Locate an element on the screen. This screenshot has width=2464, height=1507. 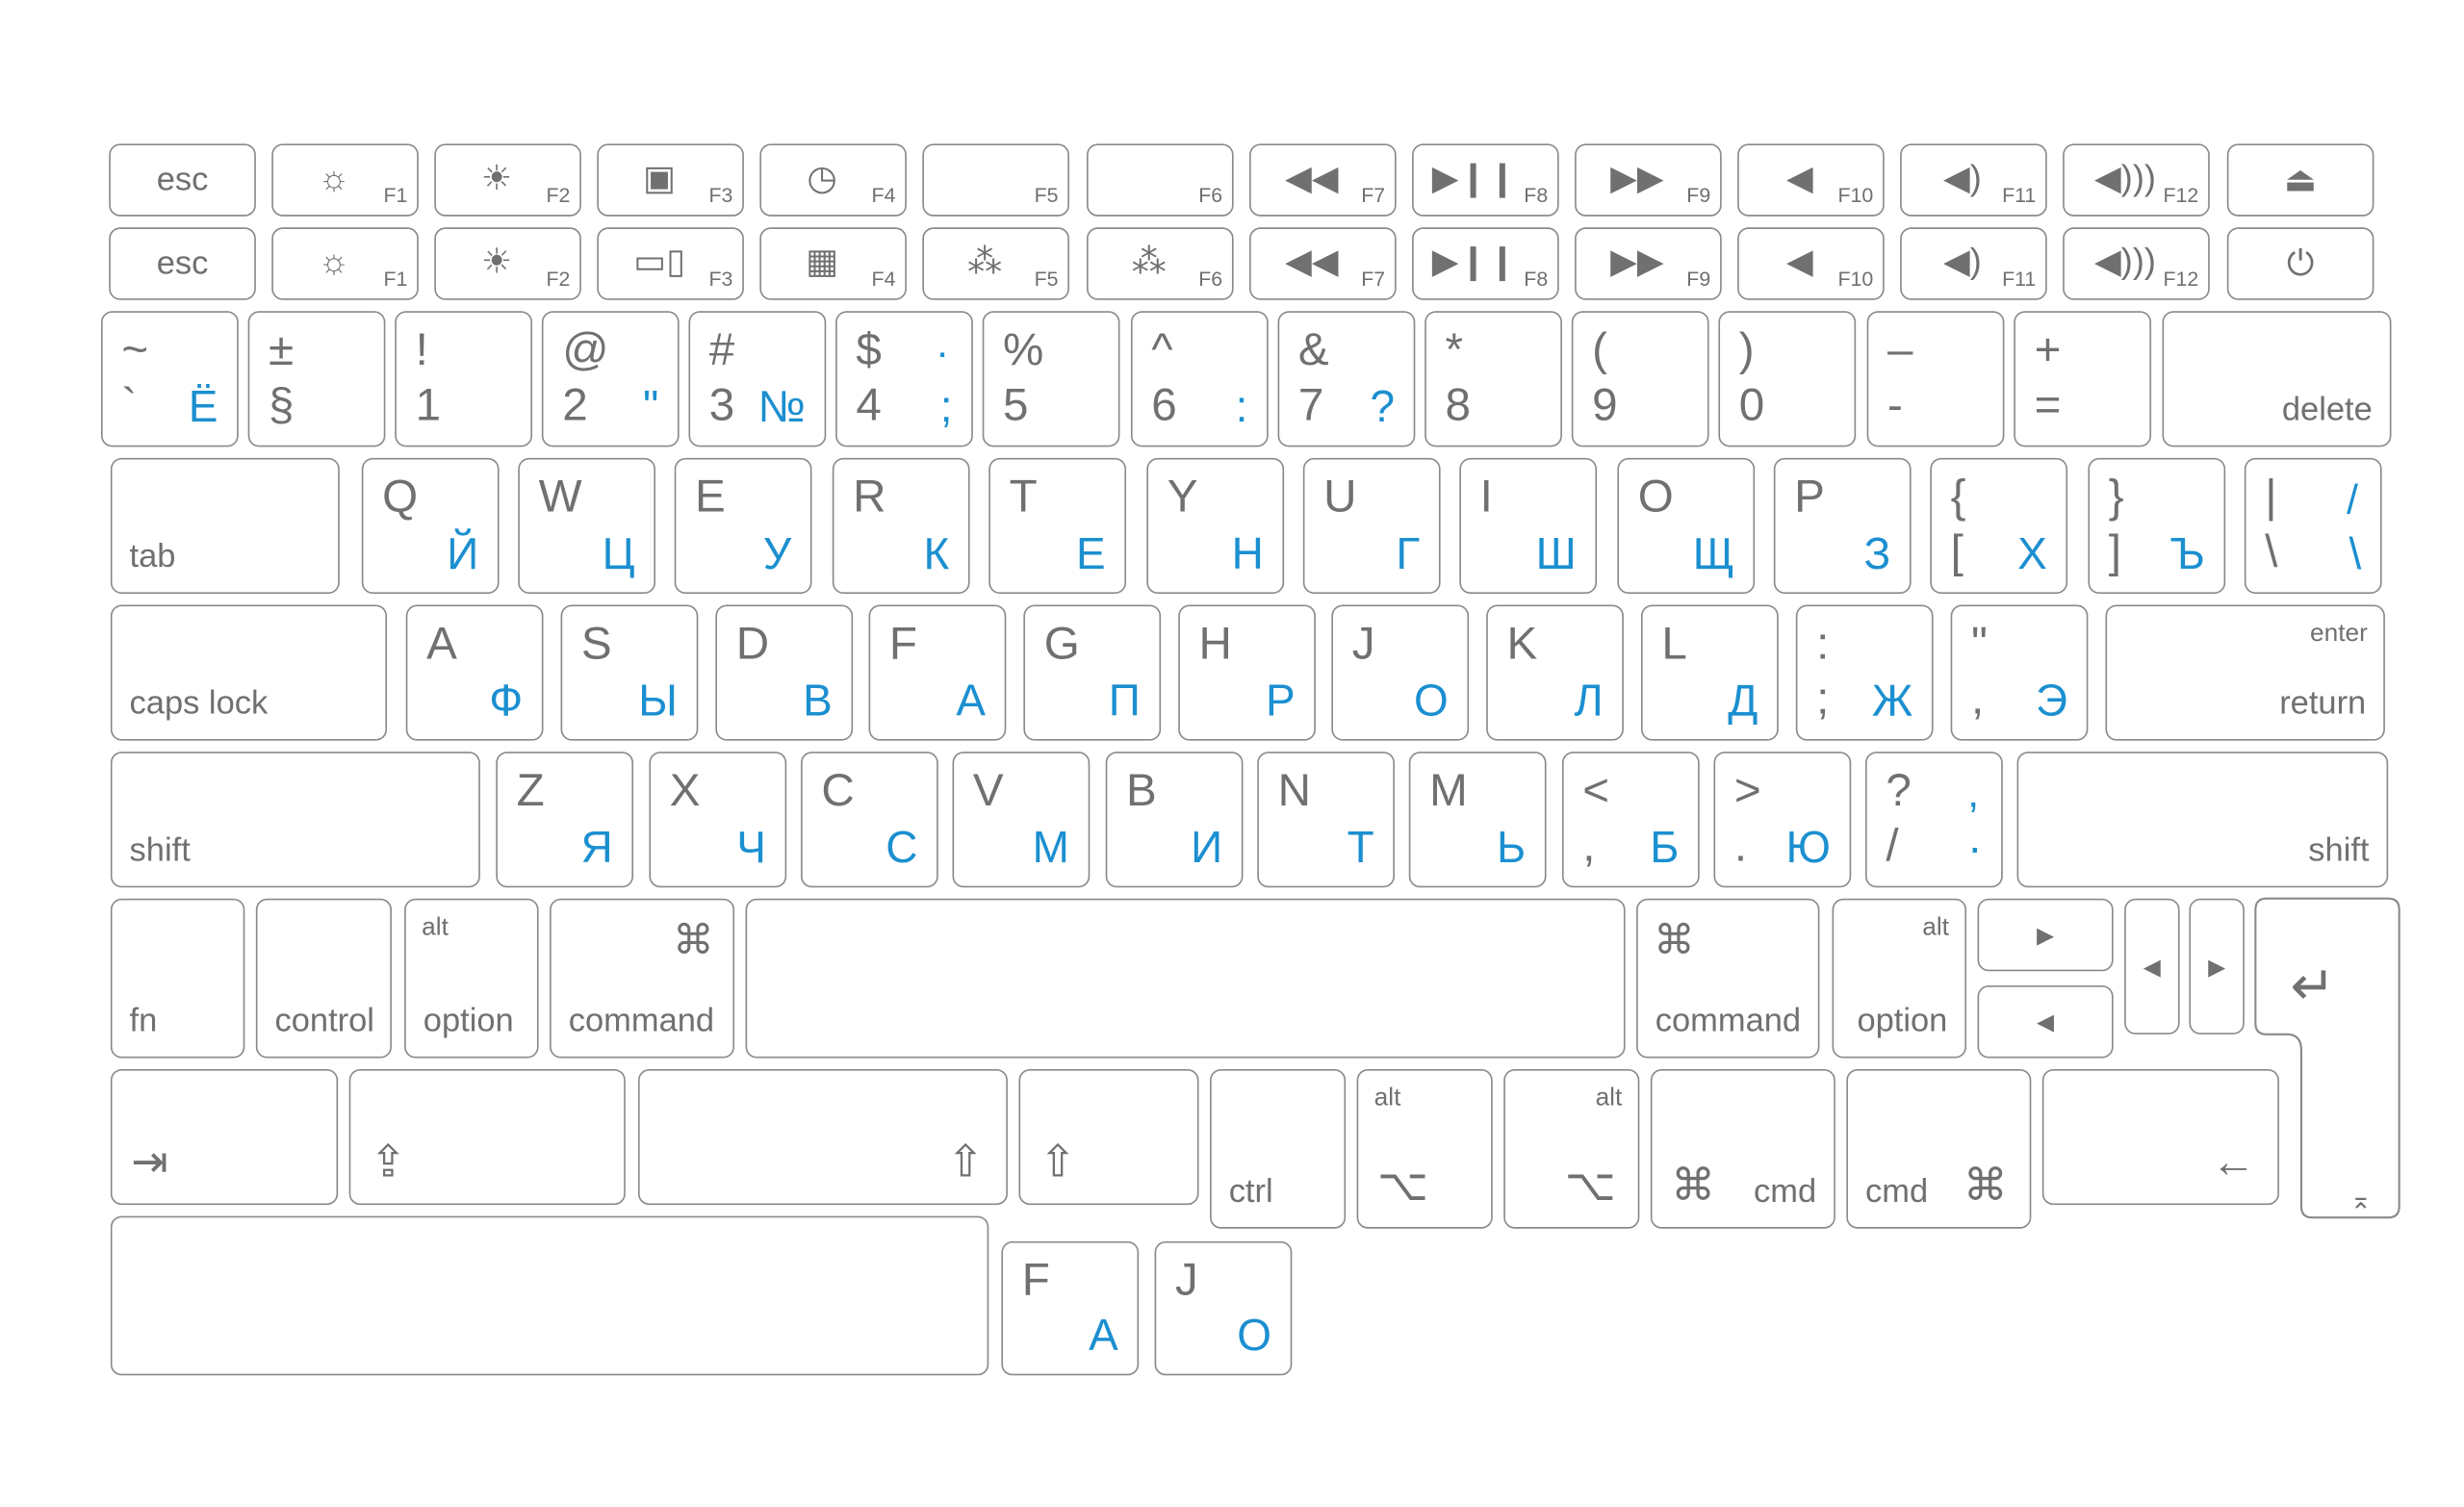
key-d: DВ is located at coordinates (784, 672).